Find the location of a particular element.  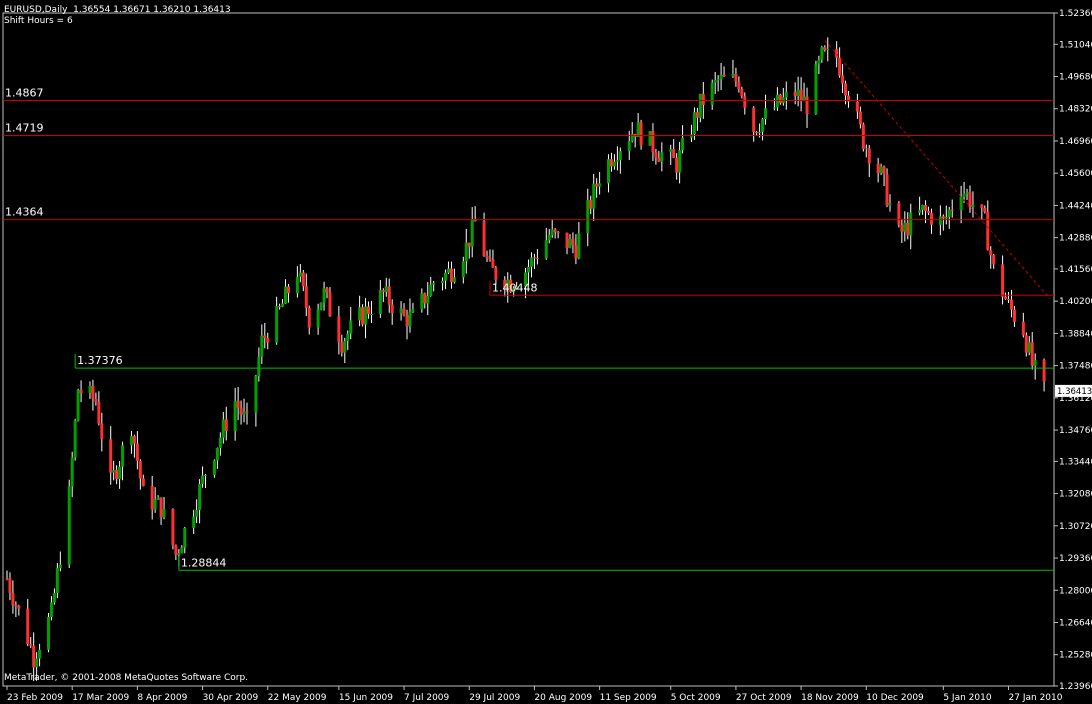

x-tick-label: 15 Jun 2009 is located at coordinates (366, 698).